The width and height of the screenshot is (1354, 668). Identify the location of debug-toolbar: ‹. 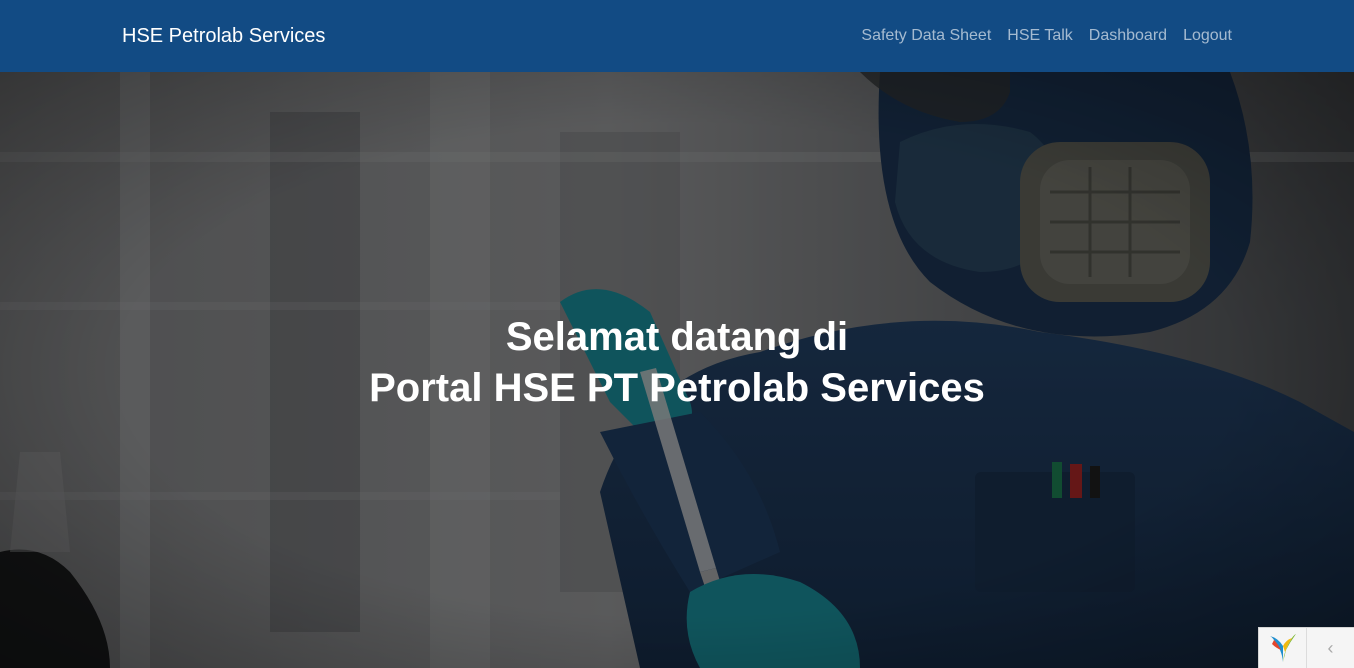
(1306, 647).